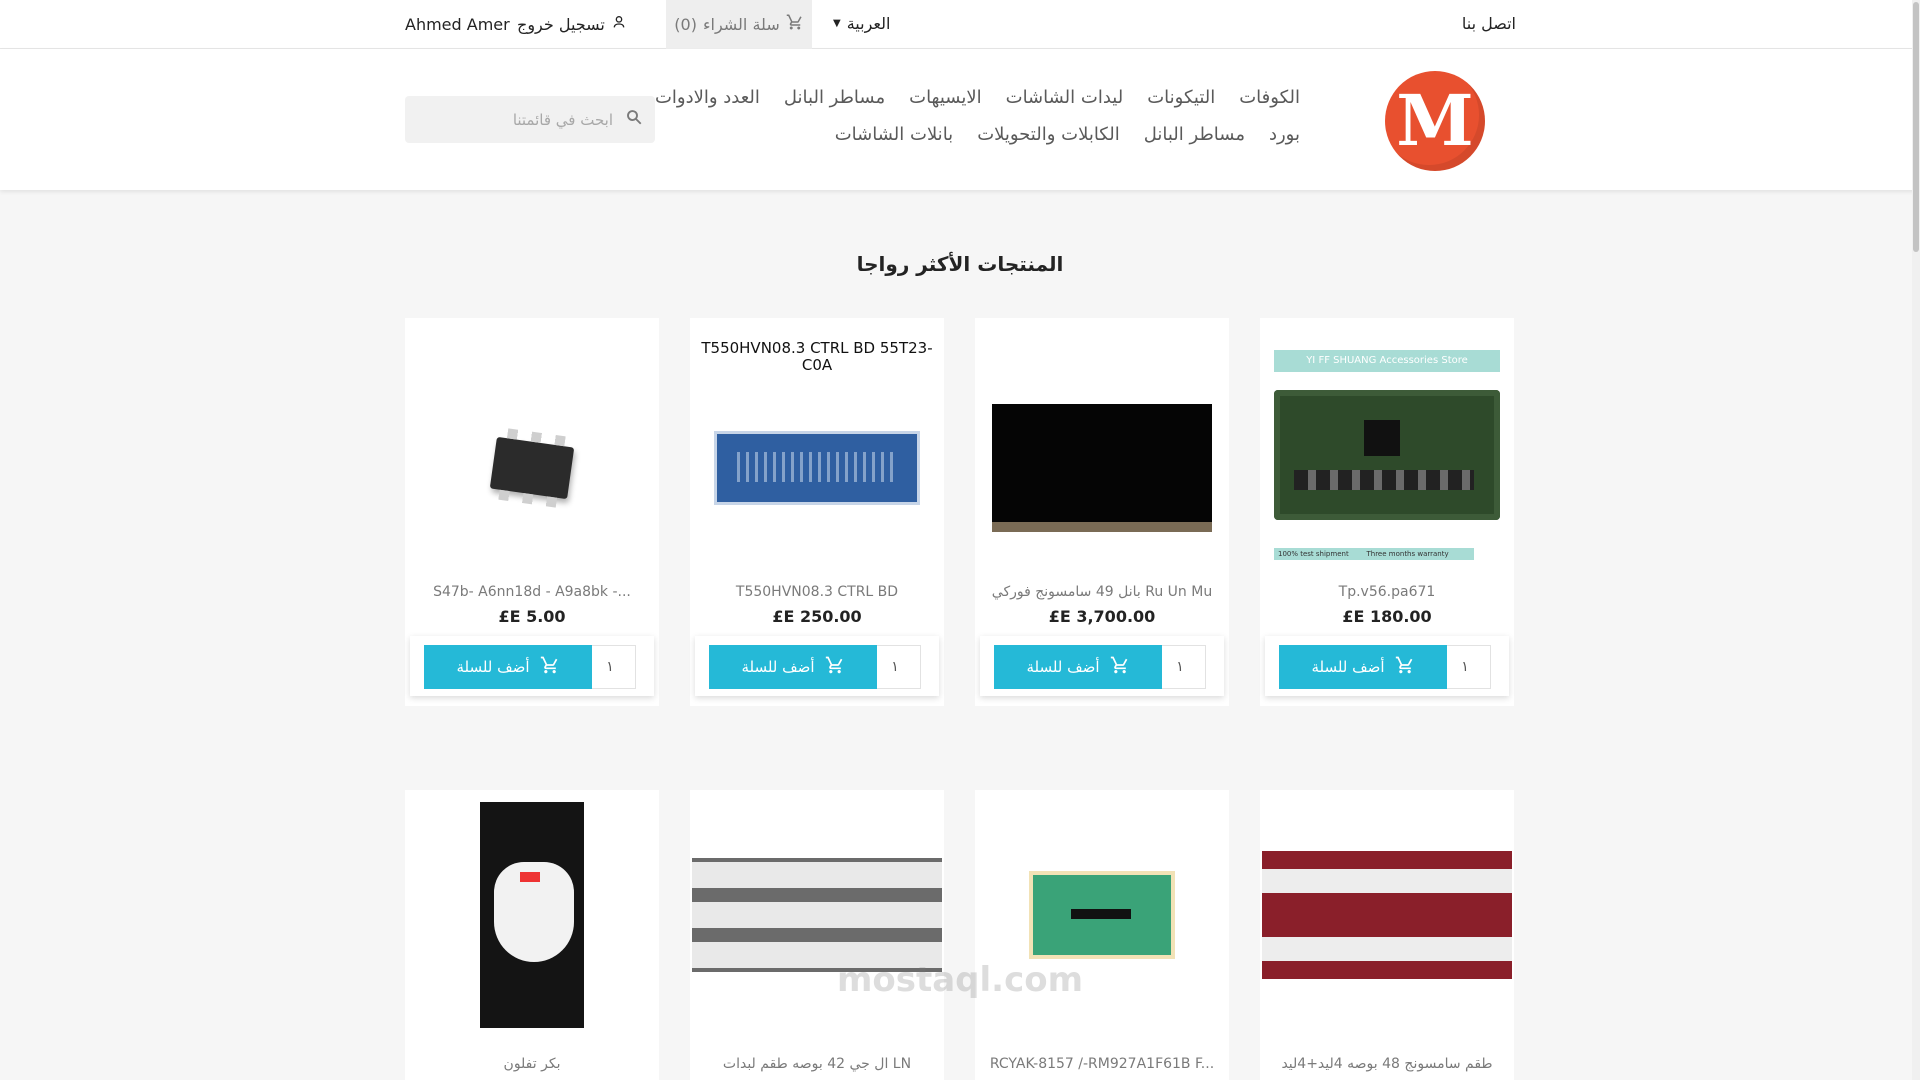 This screenshot has height=1080, width=1920. Describe the element at coordinates (960, 264) in the screenshot. I see `section-title: المنتجات الأكثر رواجا` at that location.